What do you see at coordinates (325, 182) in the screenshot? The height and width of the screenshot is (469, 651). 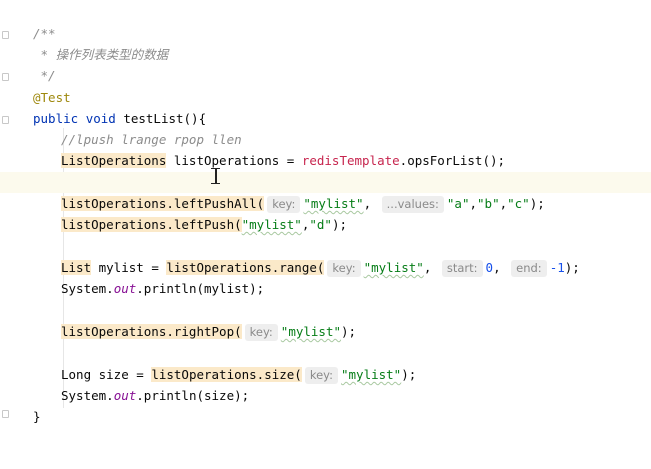 I see `current-line` at bounding box center [325, 182].